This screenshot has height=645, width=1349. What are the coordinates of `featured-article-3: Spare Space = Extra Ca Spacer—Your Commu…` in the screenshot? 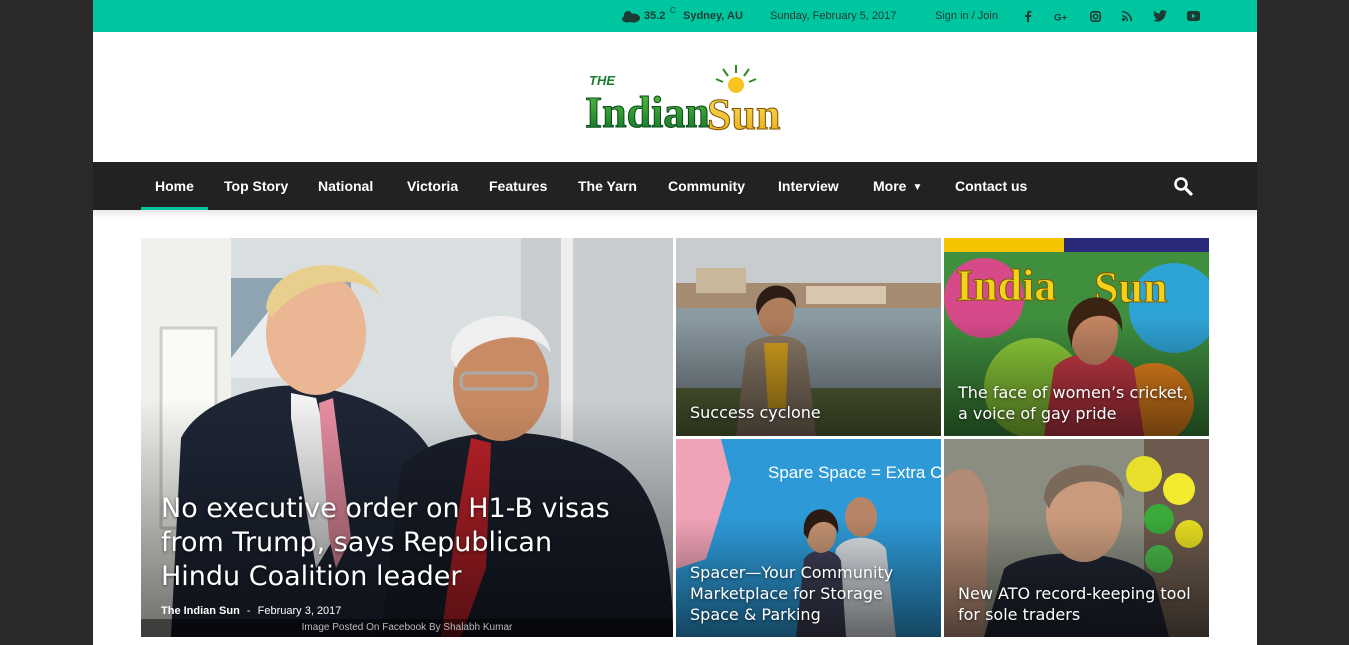 It's located at (808, 538).